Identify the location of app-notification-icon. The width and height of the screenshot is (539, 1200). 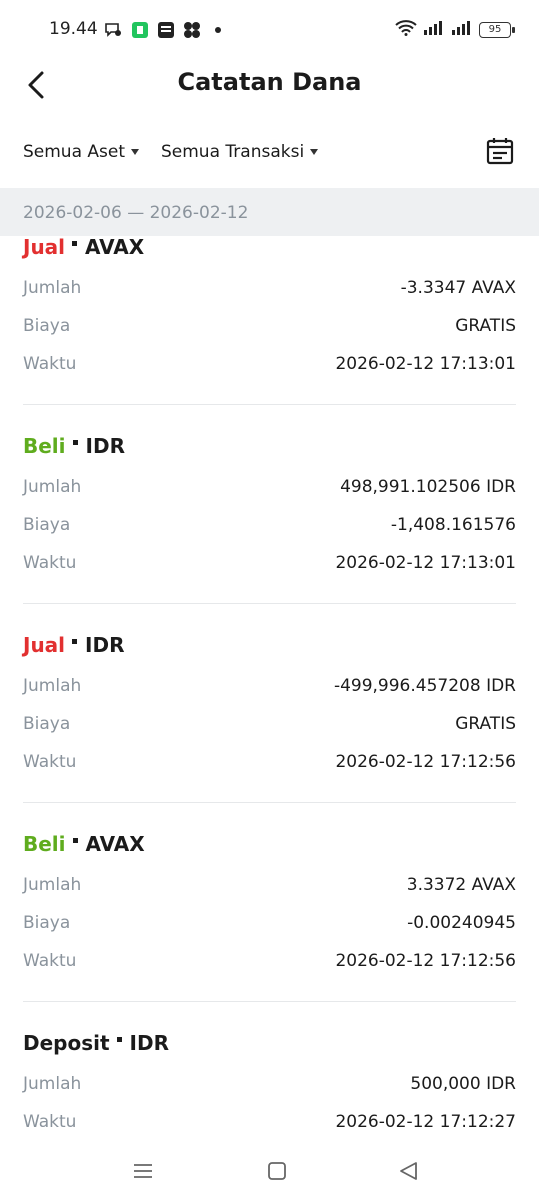
(140, 30).